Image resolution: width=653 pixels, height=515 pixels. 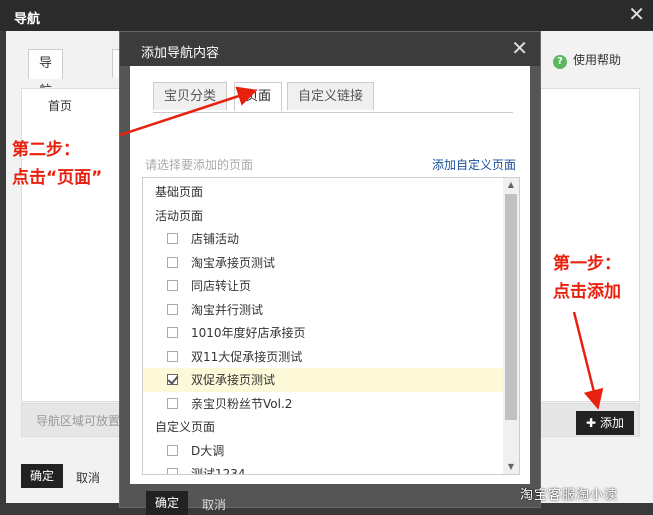 What do you see at coordinates (57, 178) in the screenshot?
I see `annotation-step2-line2: 点击“页面”` at bounding box center [57, 178].